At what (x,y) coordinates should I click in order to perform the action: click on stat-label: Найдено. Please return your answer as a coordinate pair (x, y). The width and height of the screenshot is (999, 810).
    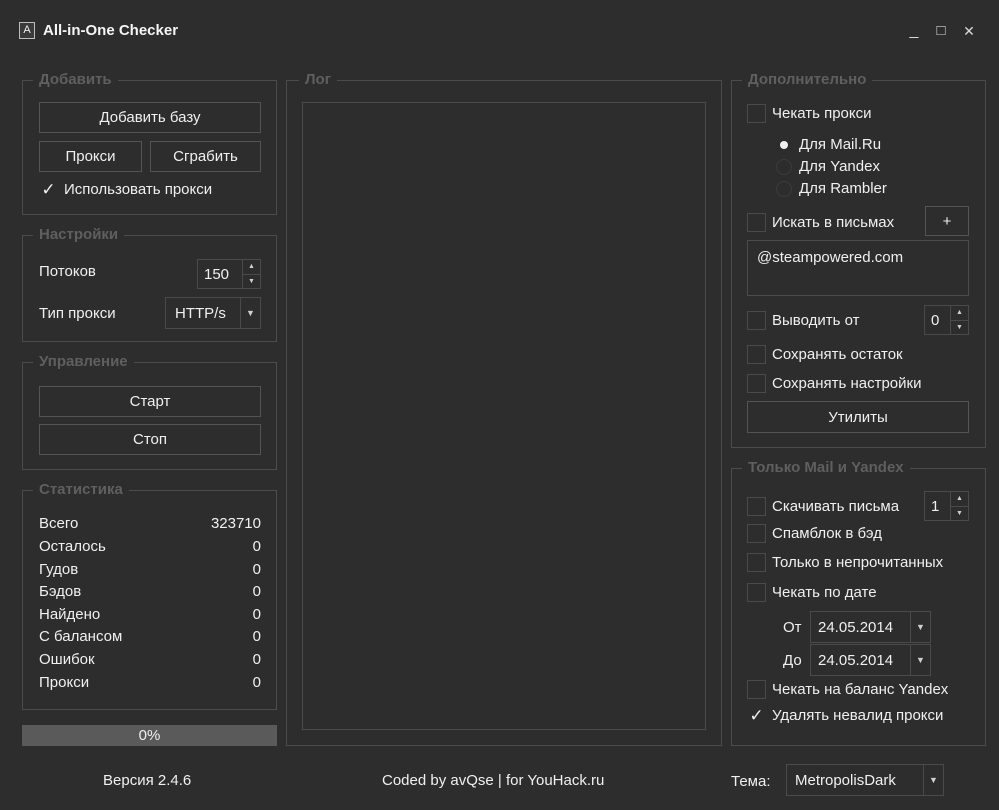
    Looking at the image, I should click on (70, 614).